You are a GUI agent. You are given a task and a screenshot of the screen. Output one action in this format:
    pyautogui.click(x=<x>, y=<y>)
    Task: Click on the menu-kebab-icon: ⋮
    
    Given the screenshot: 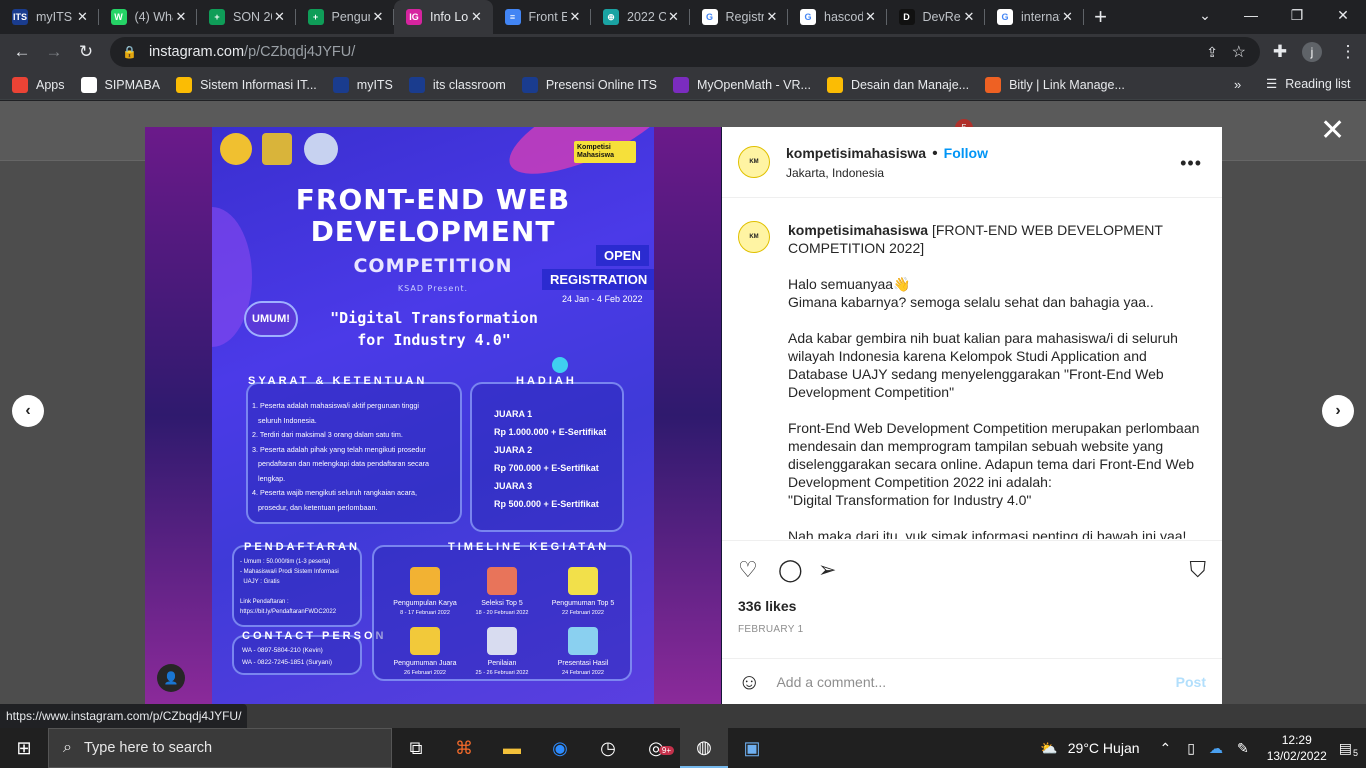 What is the action you would take?
    pyautogui.click(x=1348, y=52)
    